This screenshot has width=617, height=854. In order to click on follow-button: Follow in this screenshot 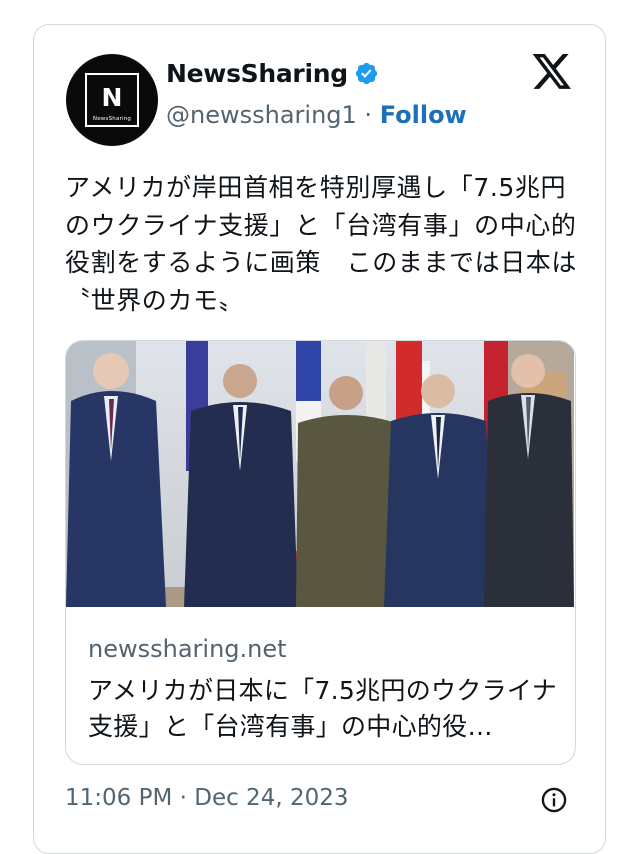, I will do `click(423, 115)`.